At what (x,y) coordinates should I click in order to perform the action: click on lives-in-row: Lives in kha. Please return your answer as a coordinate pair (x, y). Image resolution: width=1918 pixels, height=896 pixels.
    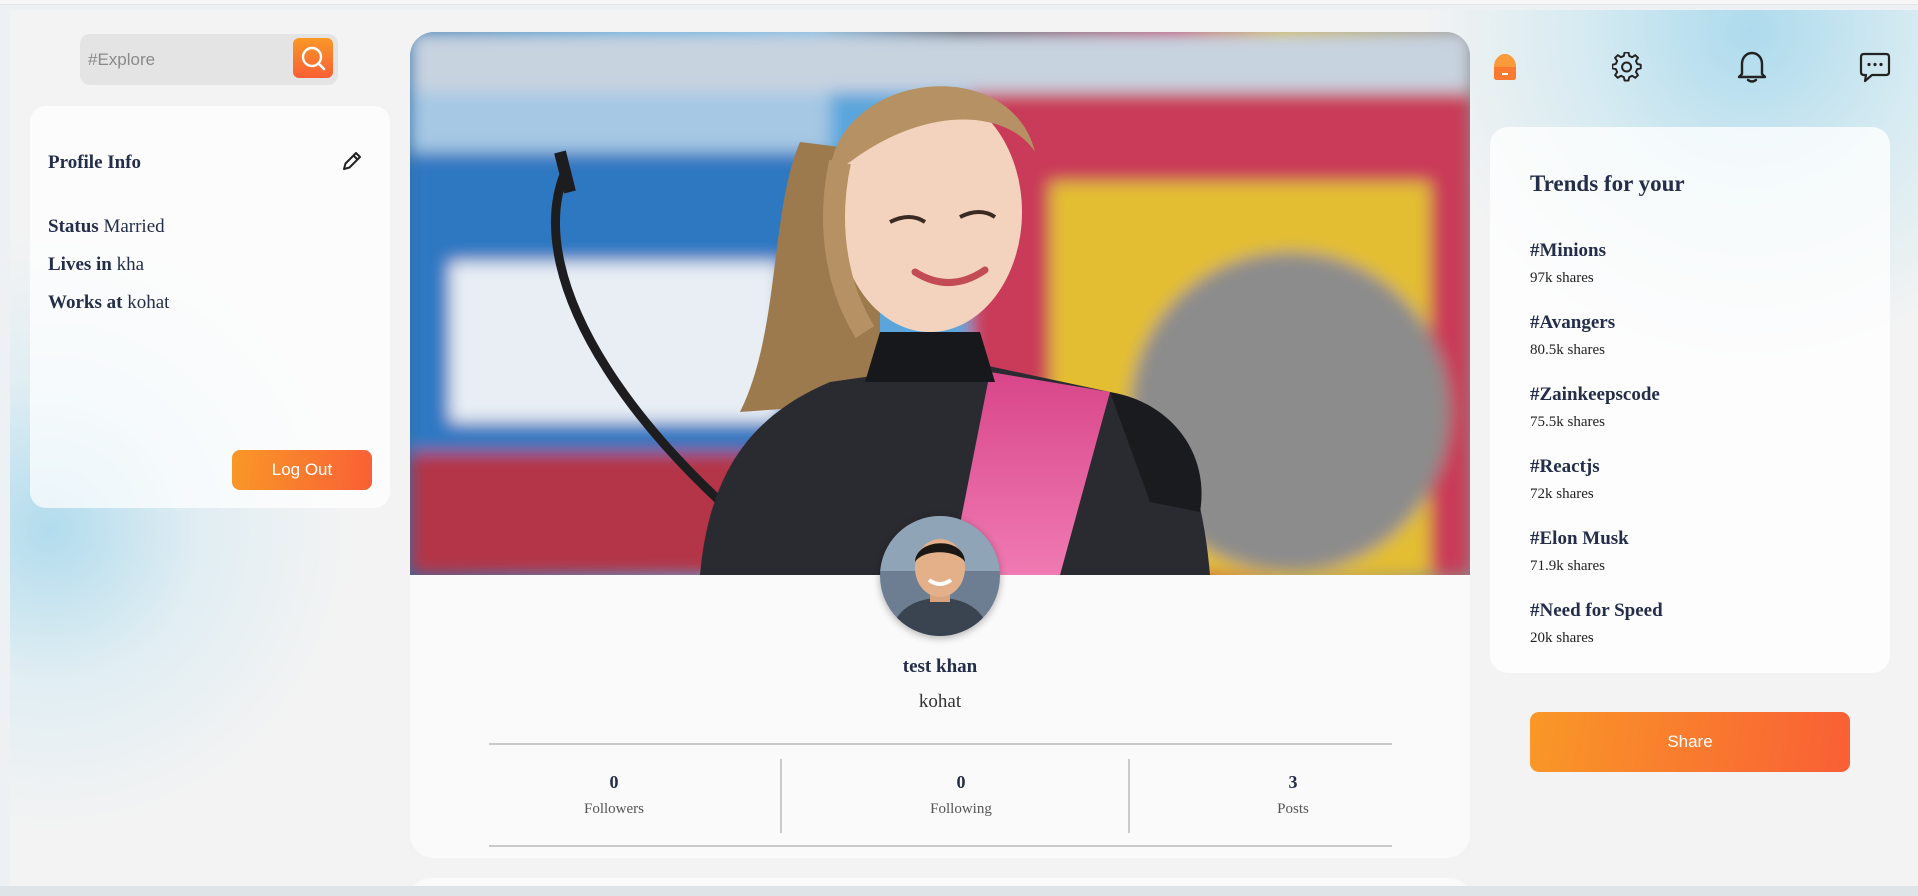
    Looking at the image, I should click on (96, 265).